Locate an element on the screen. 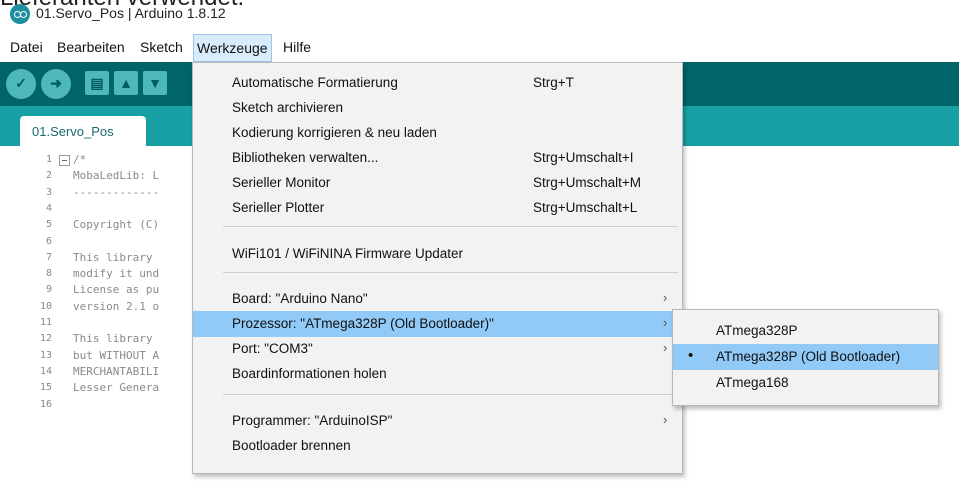  archive-sketch-item: Sketch archivieren is located at coordinates (437, 108).